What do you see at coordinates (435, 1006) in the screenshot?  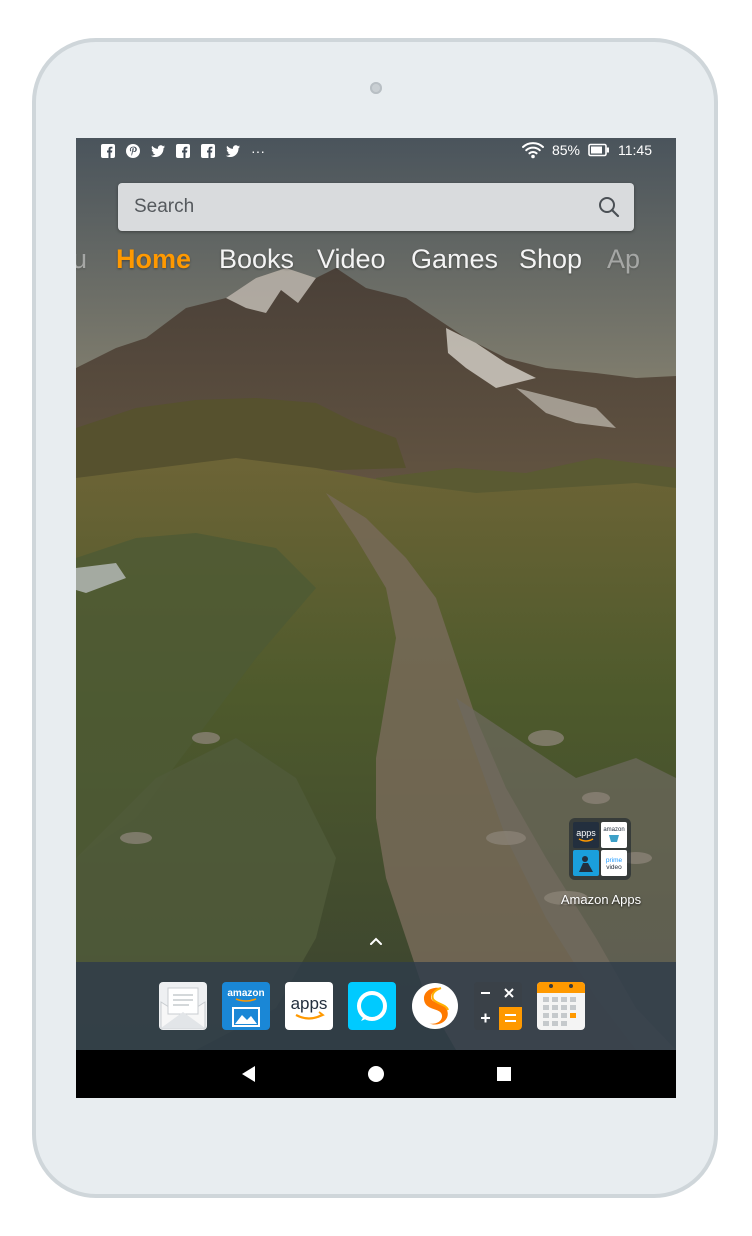 I see `silk-browser-app-icon` at bounding box center [435, 1006].